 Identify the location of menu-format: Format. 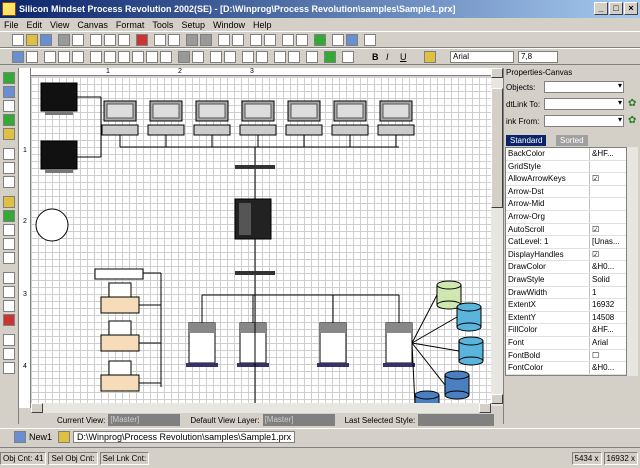
(130, 25).